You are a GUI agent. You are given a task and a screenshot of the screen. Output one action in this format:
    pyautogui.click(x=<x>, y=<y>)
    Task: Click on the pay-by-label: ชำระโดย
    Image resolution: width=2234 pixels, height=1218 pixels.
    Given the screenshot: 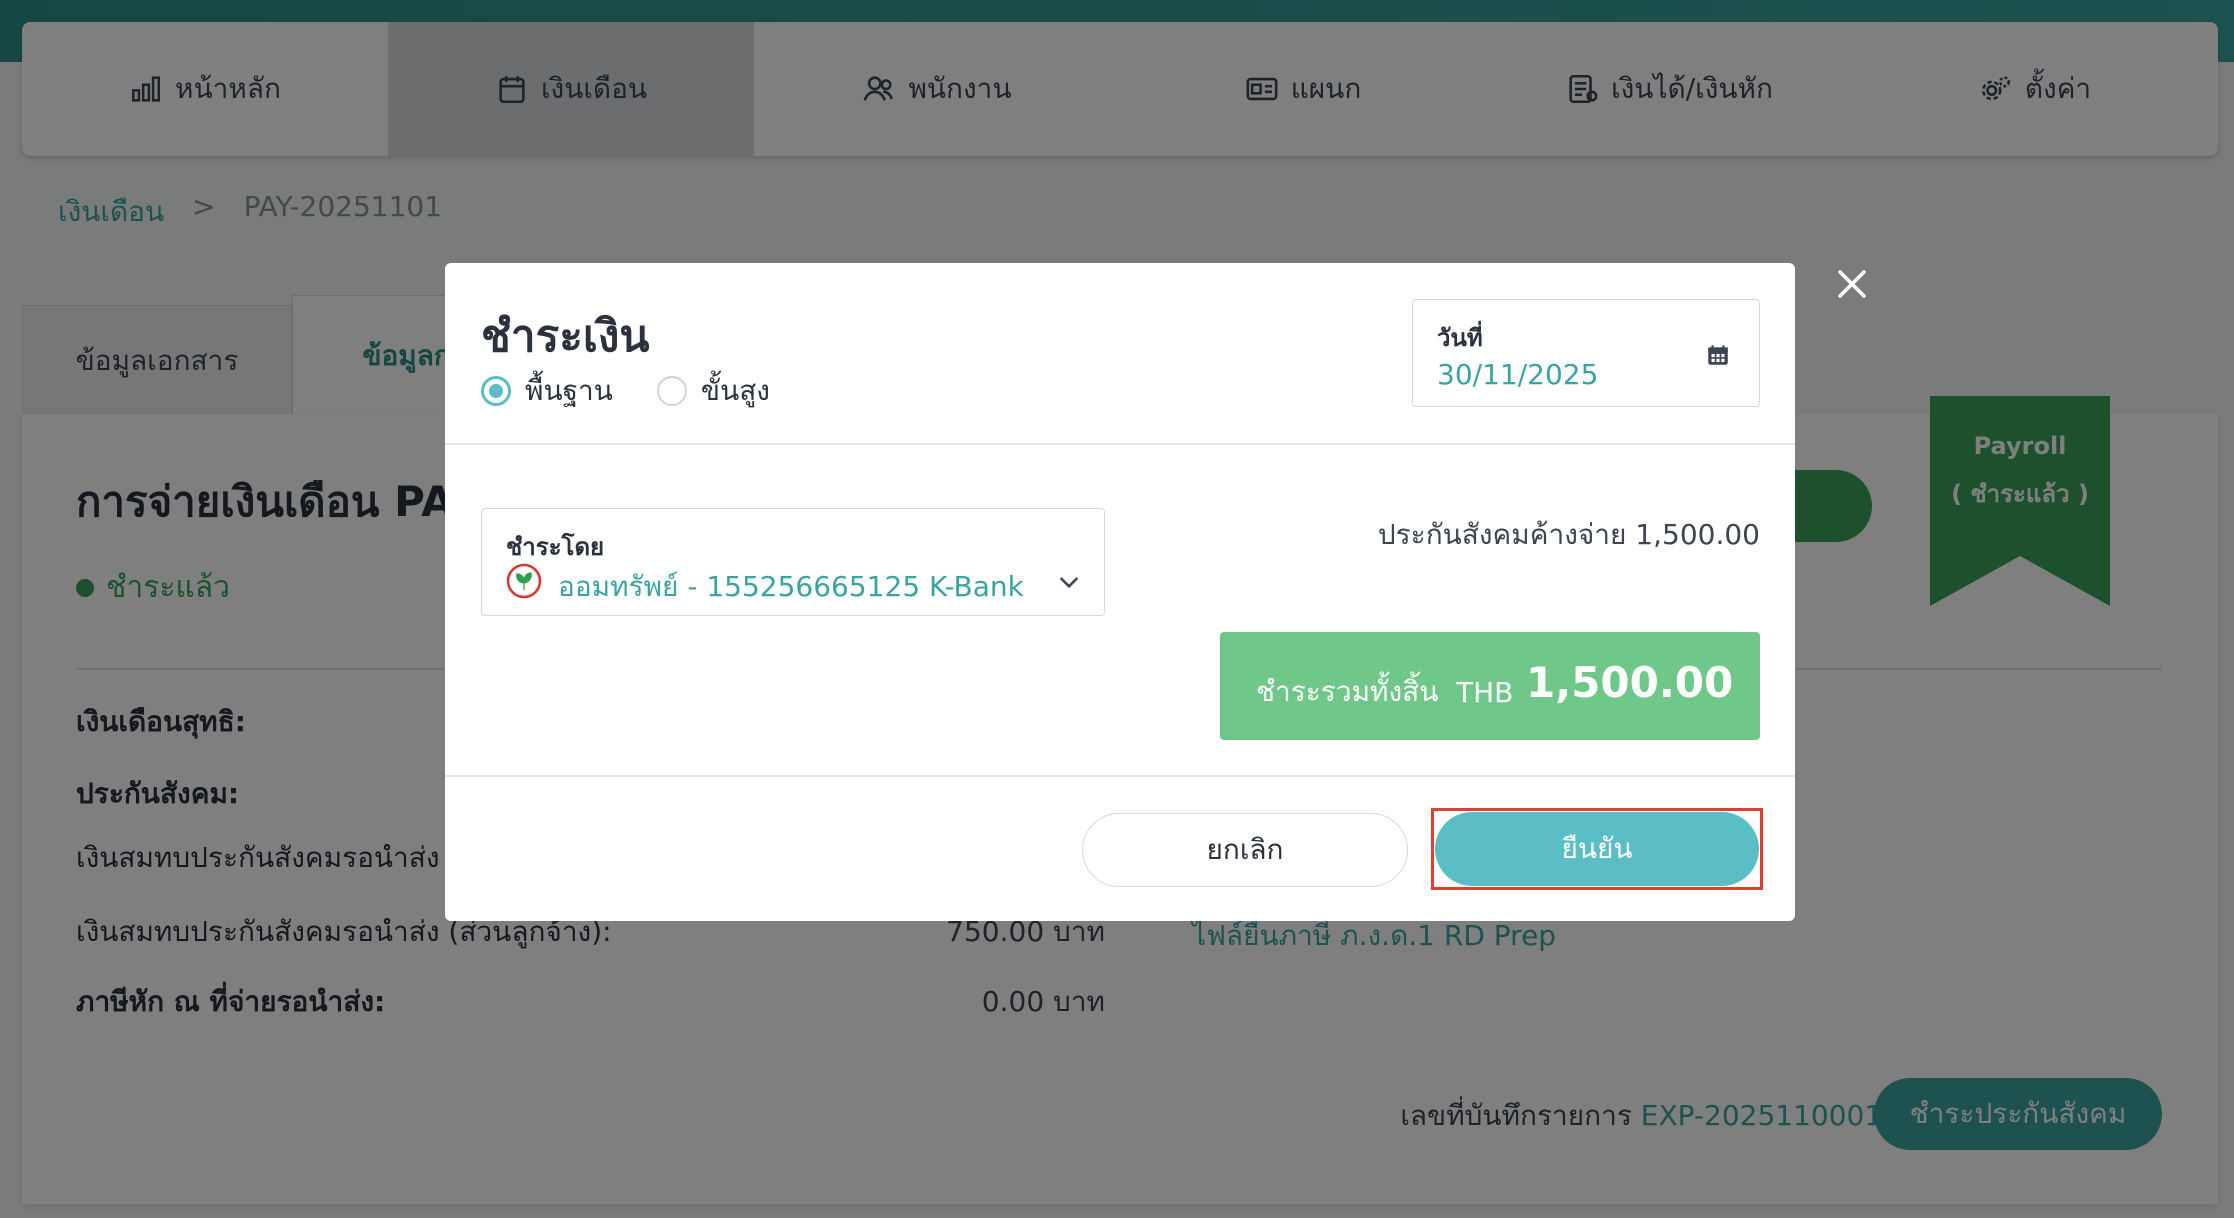 What is the action you would take?
    pyautogui.click(x=555, y=547)
    